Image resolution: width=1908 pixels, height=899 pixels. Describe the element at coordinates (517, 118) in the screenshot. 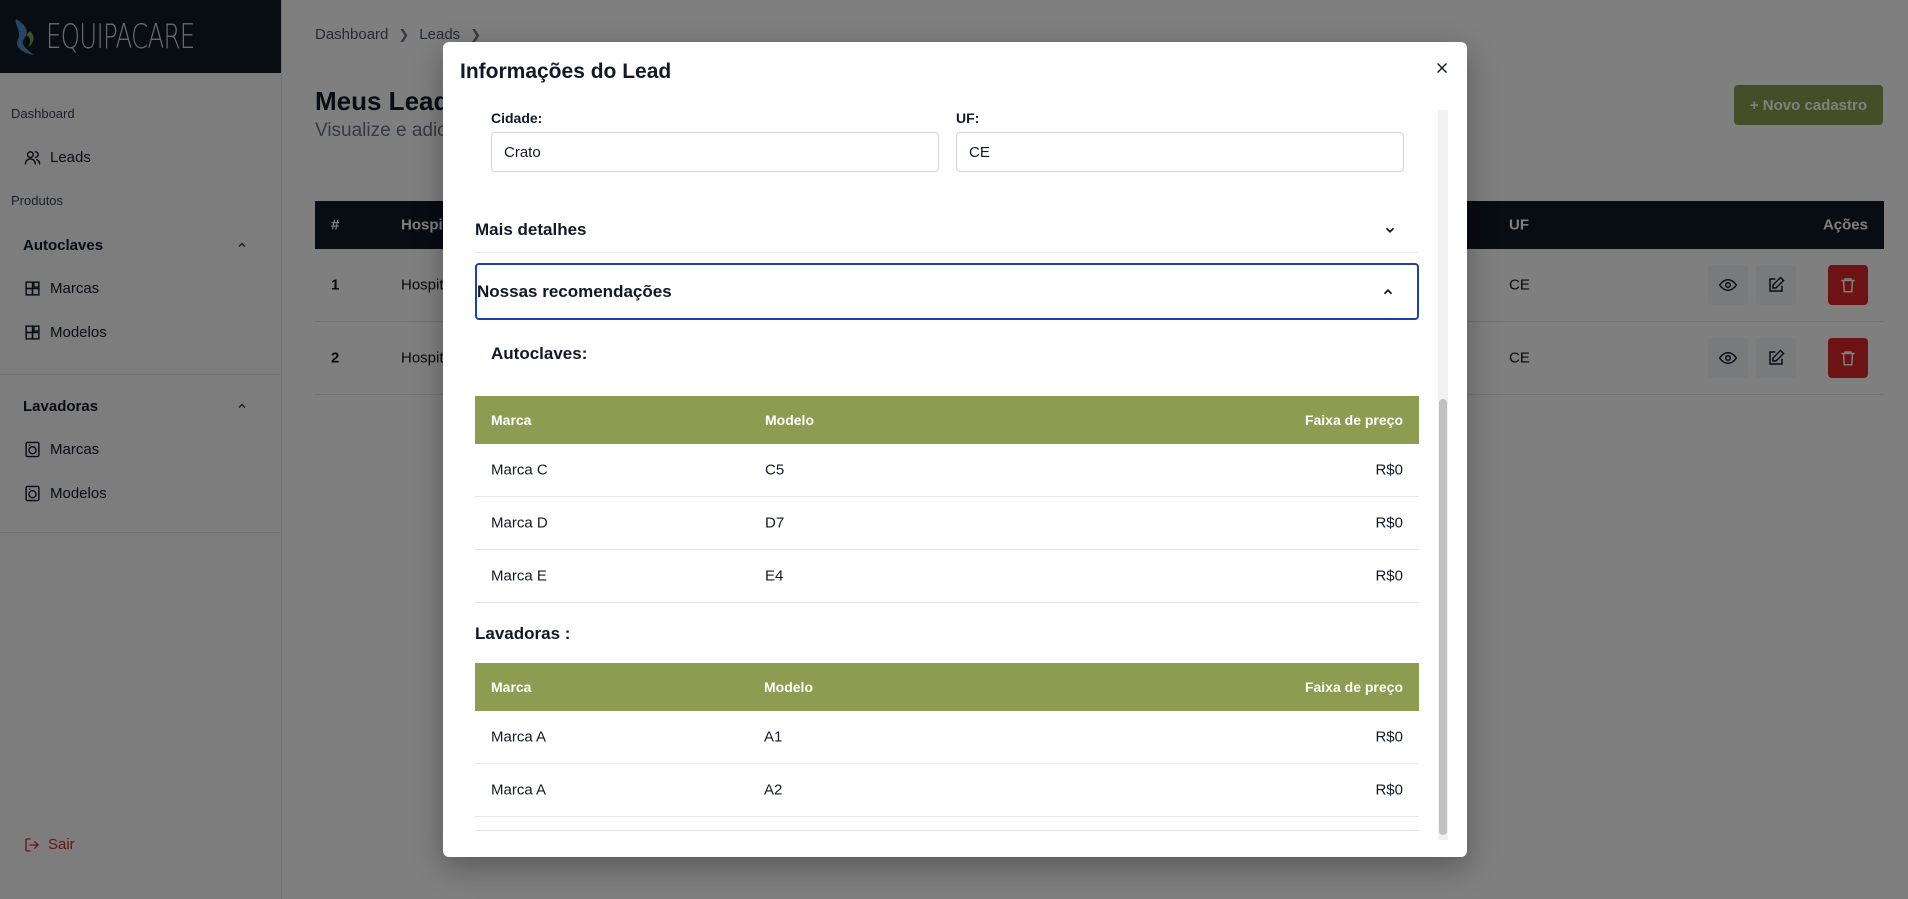

I see `cidade-label: Cidade:` at that location.